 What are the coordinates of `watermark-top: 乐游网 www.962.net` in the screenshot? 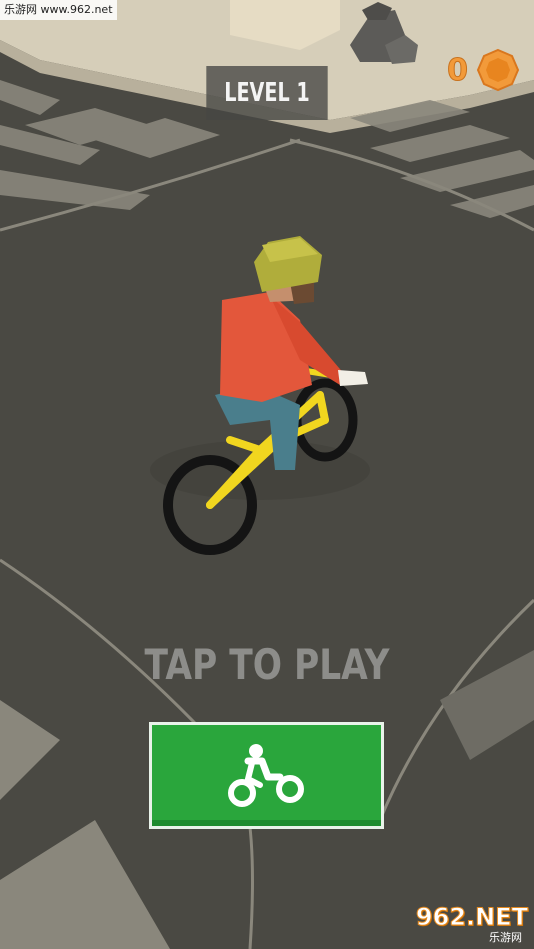 It's located at (58, 10).